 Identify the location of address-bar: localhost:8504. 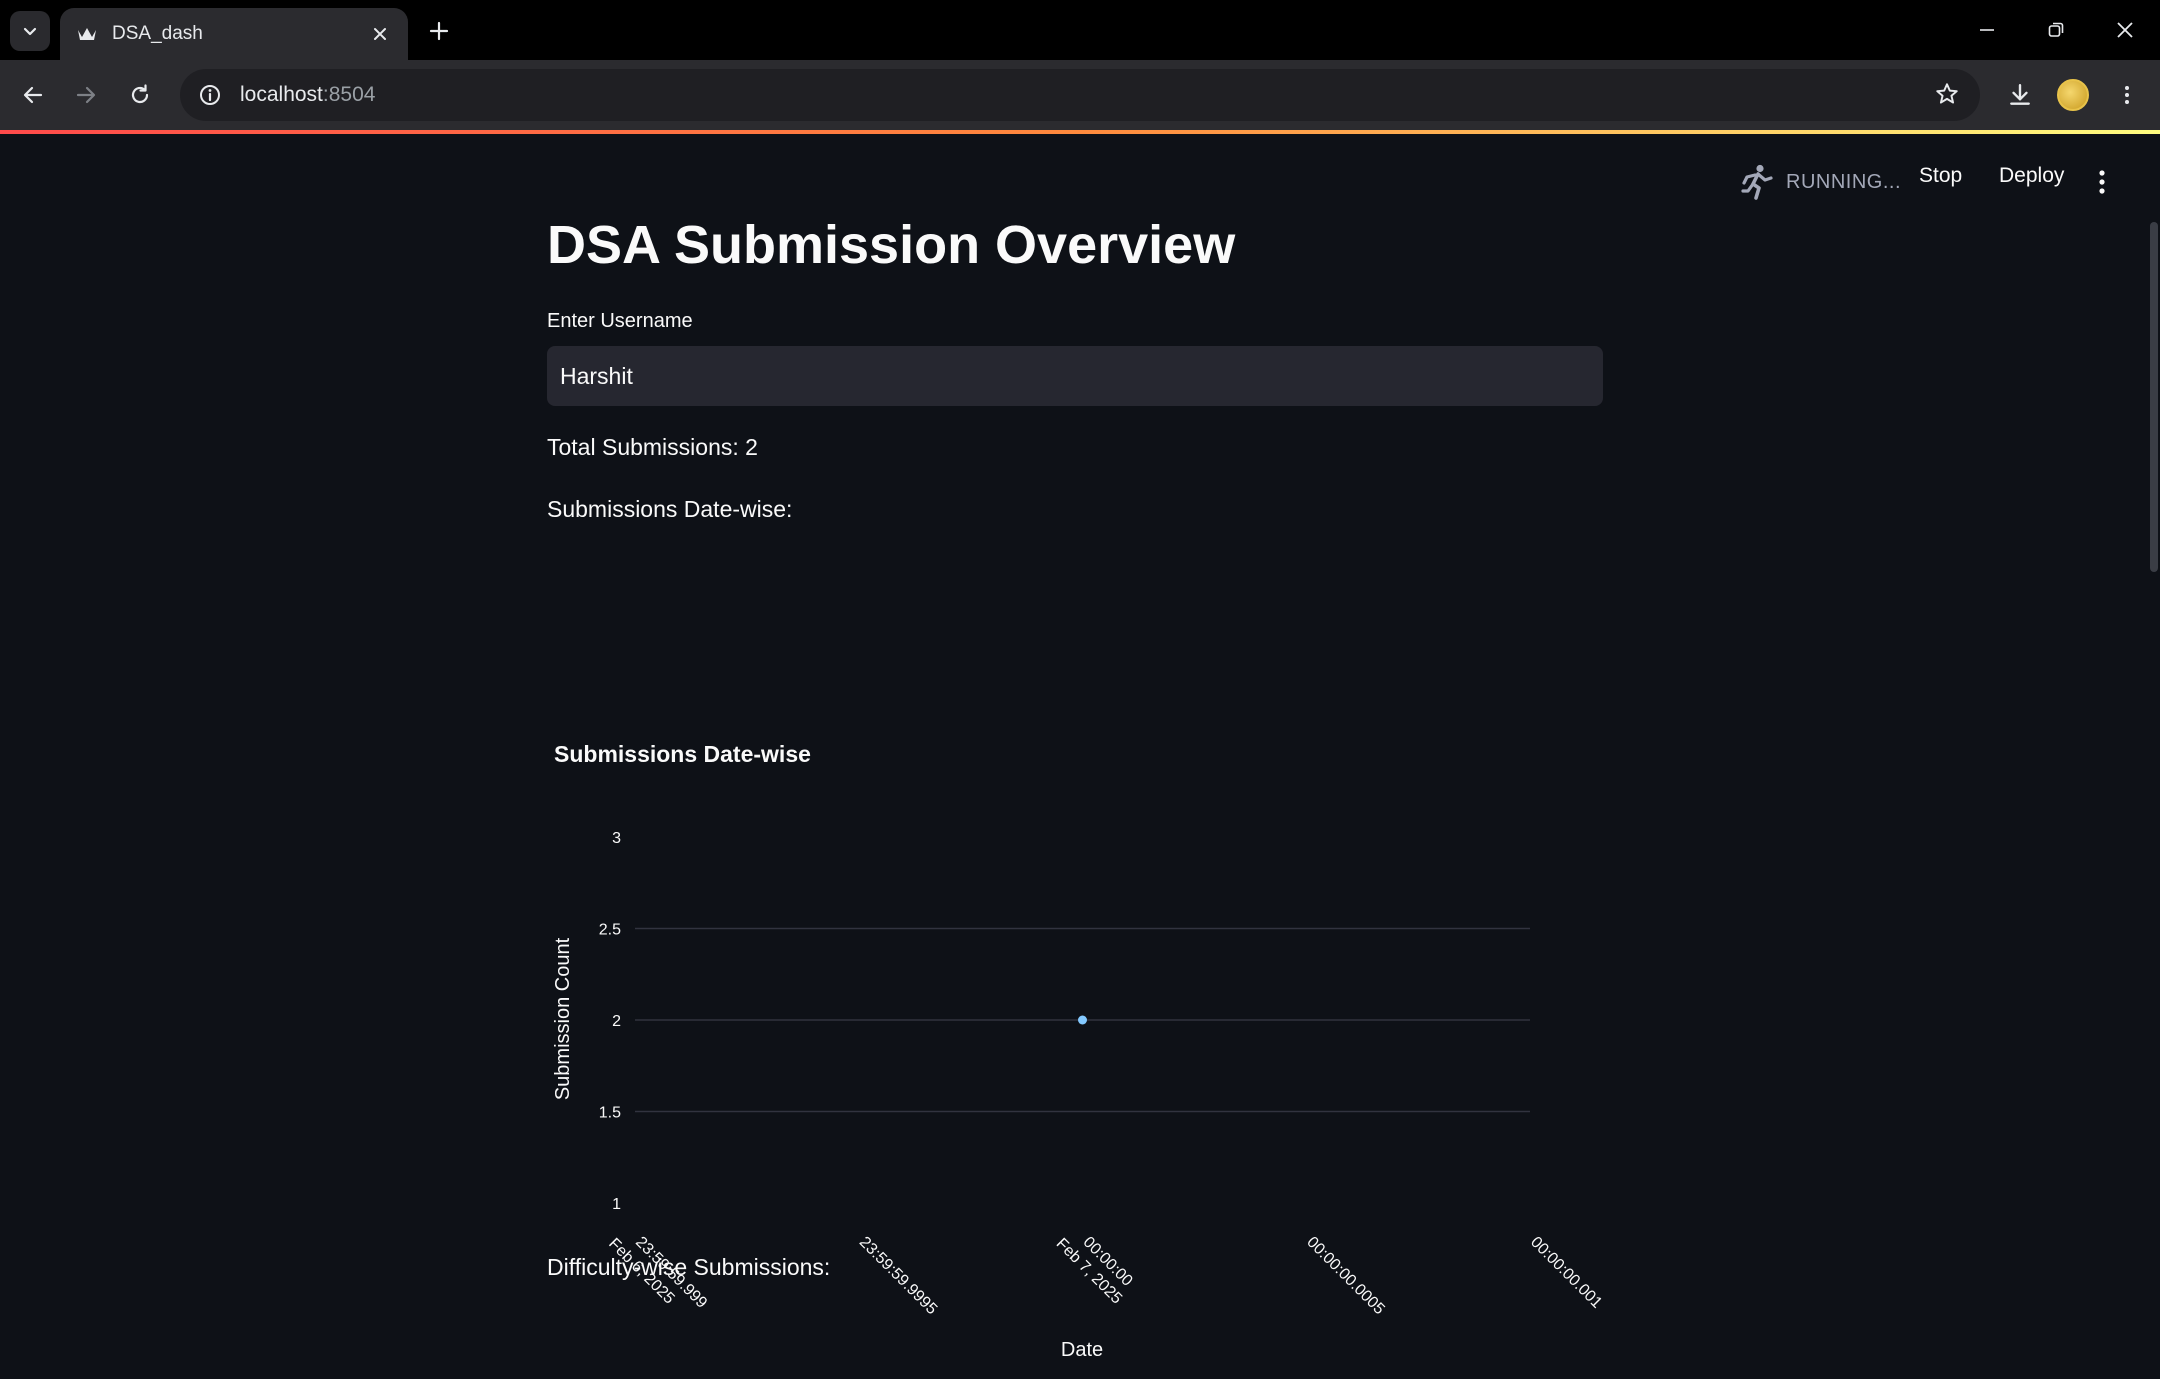
(1080, 95).